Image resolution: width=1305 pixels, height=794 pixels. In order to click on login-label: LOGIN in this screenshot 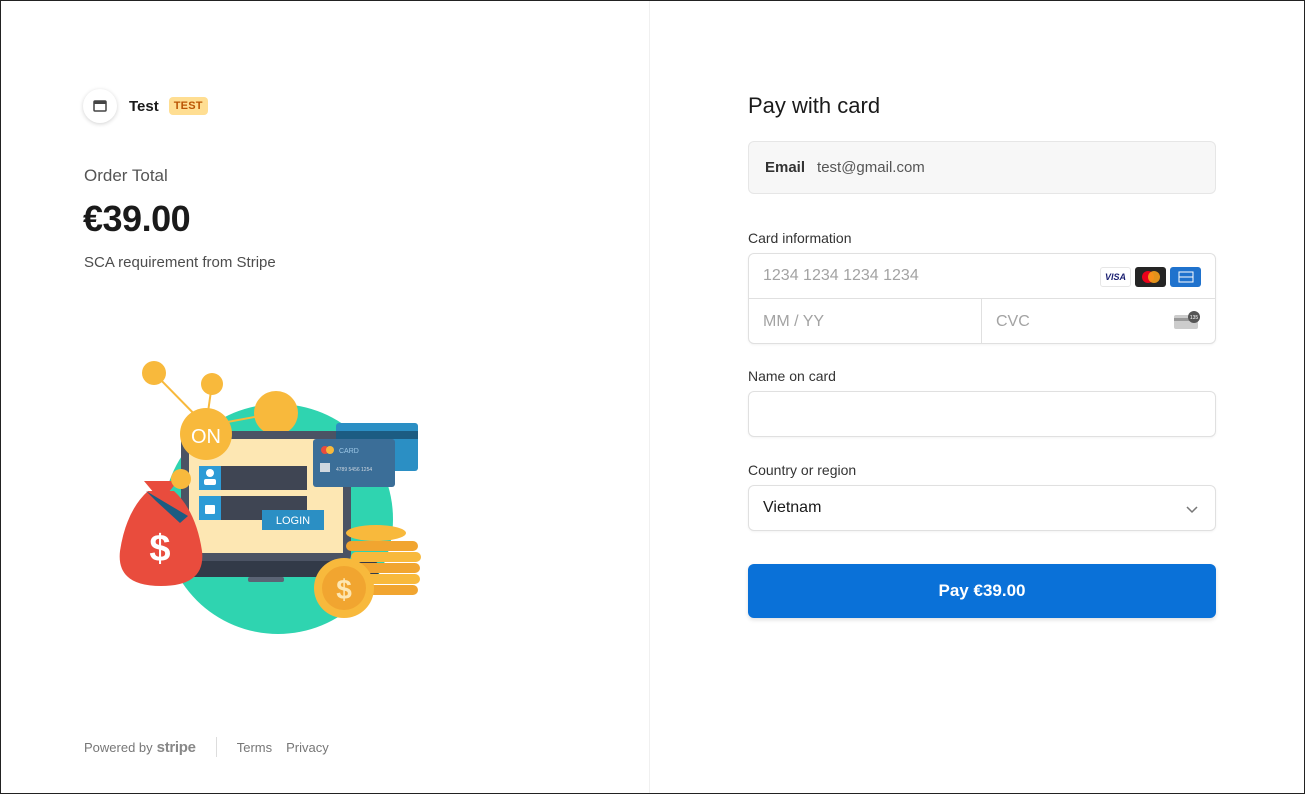, I will do `click(293, 521)`.